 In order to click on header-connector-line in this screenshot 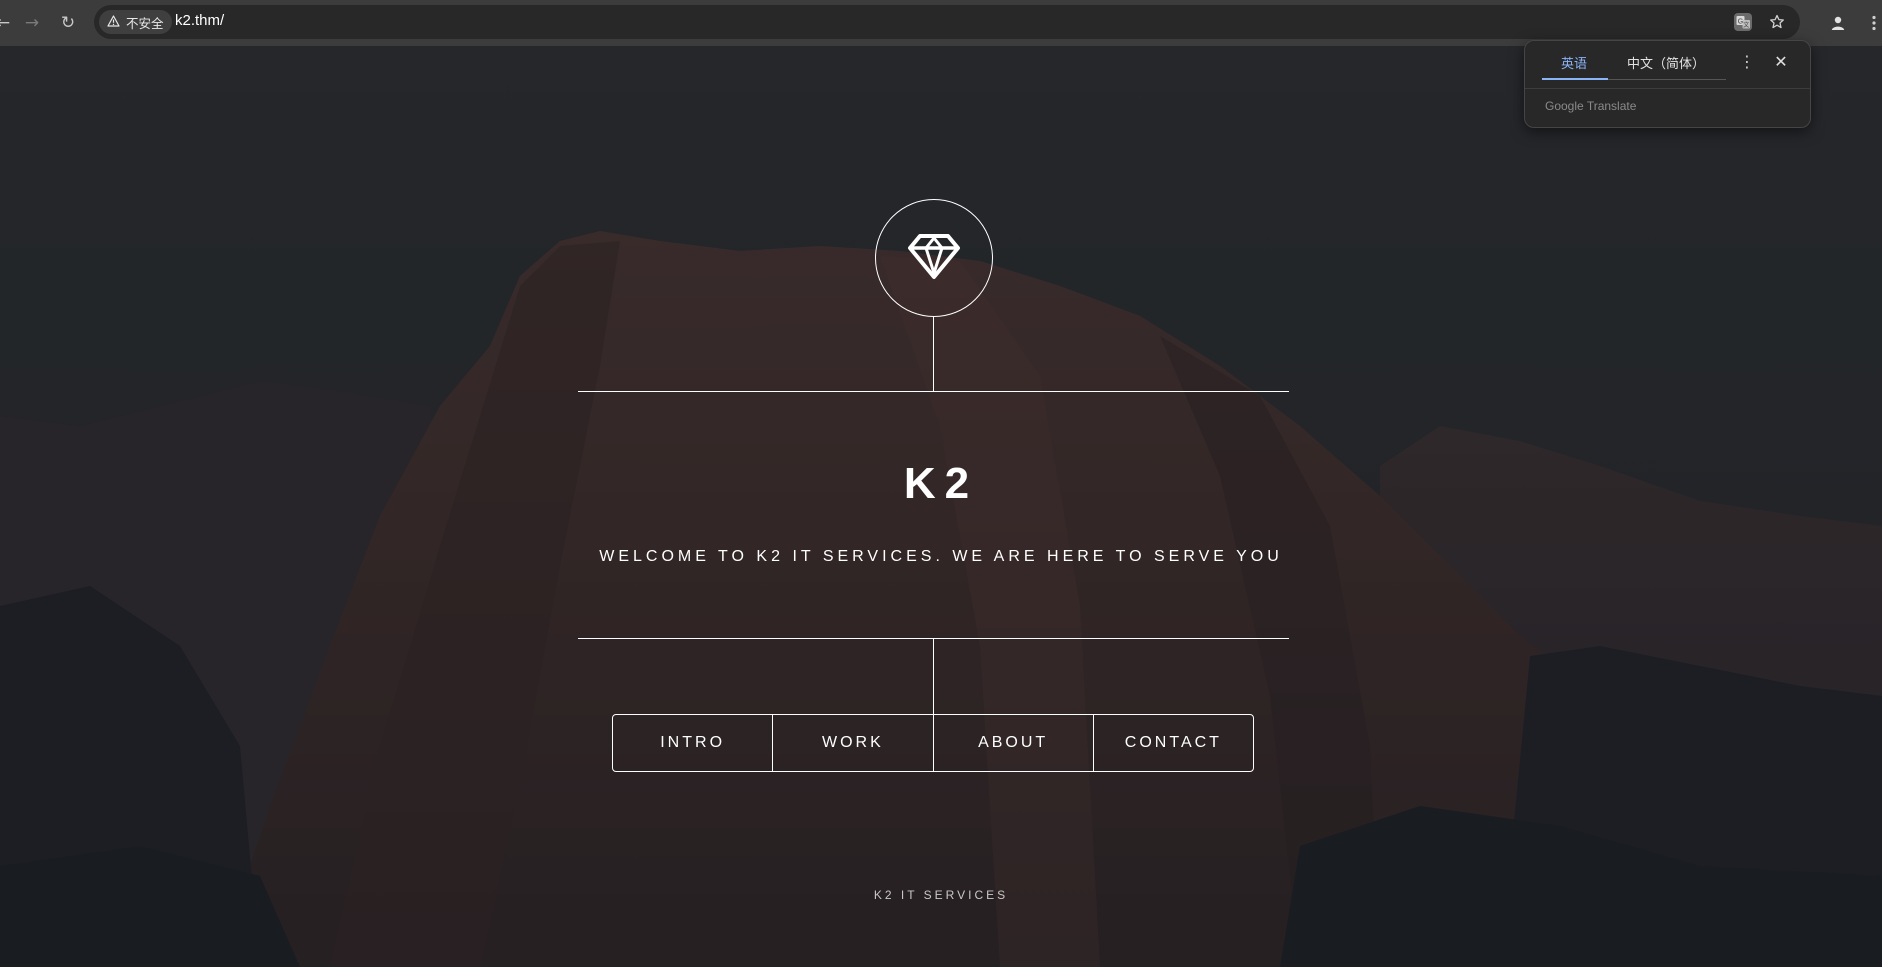, I will do `click(933, 353)`.